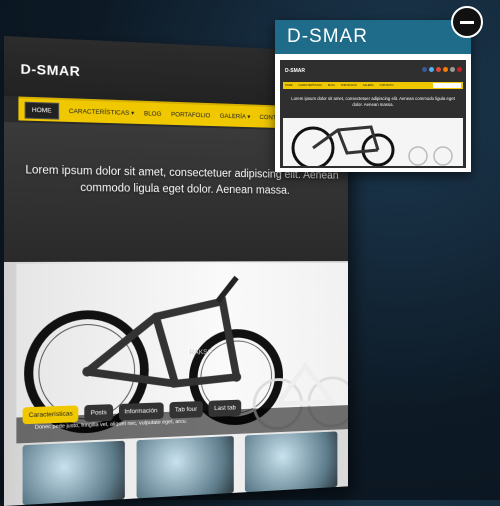 The width and height of the screenshot is (500, 506). I want to click on preview-slider, so click(373, 142).